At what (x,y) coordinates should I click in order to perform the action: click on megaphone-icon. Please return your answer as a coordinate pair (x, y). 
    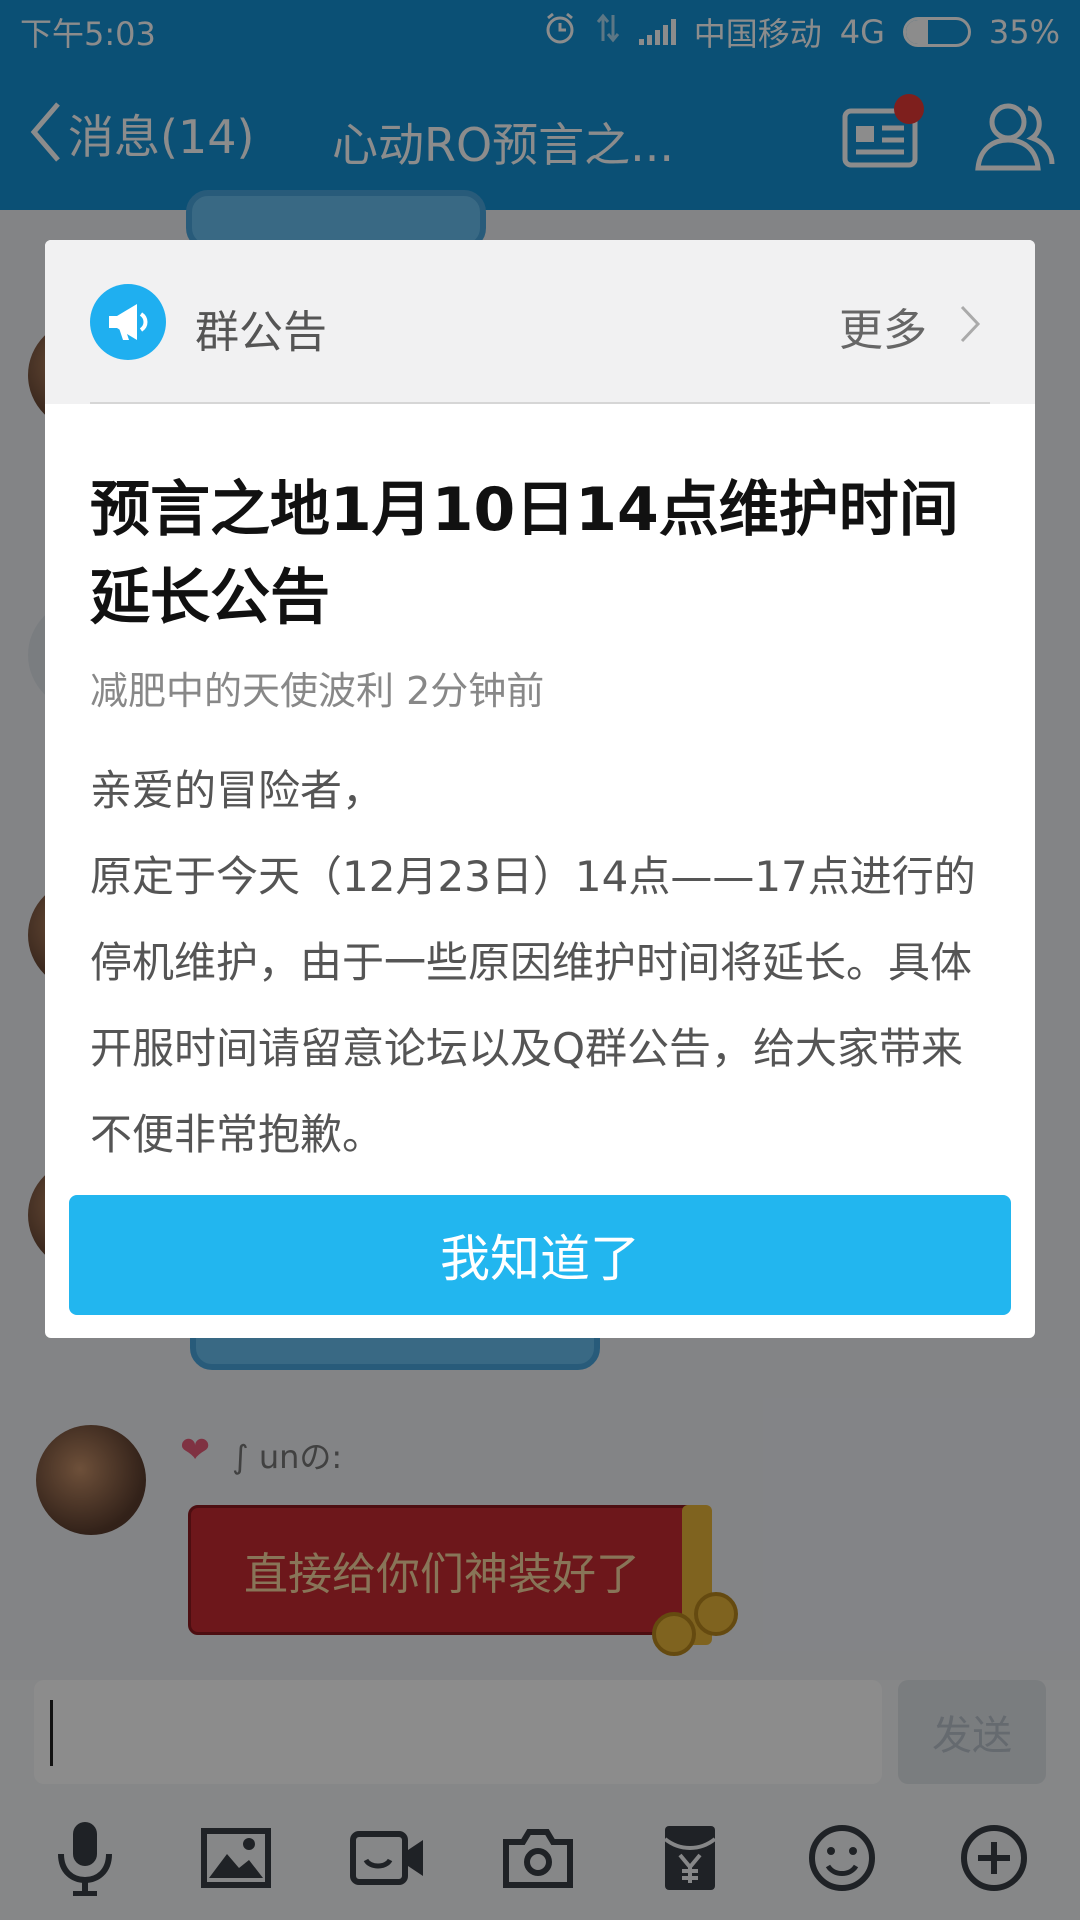
    Looking at the image, I should click on (128, 322).